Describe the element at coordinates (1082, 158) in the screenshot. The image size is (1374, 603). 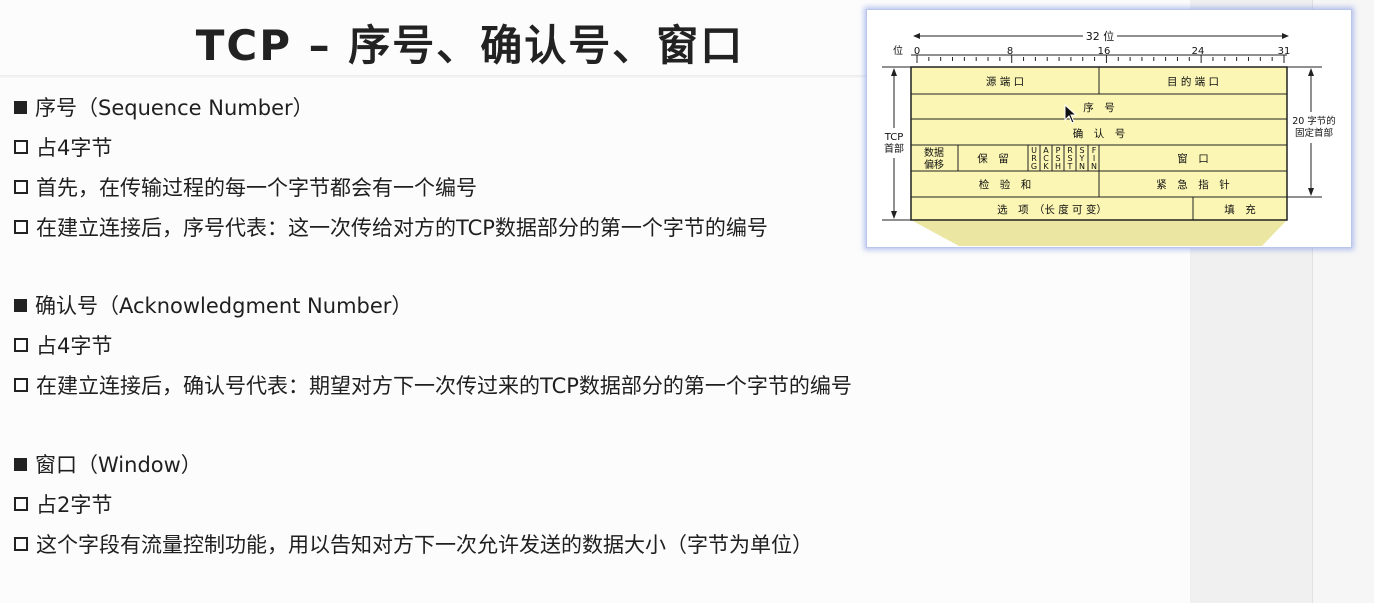
I see `flag-syn: SYN` at that location.